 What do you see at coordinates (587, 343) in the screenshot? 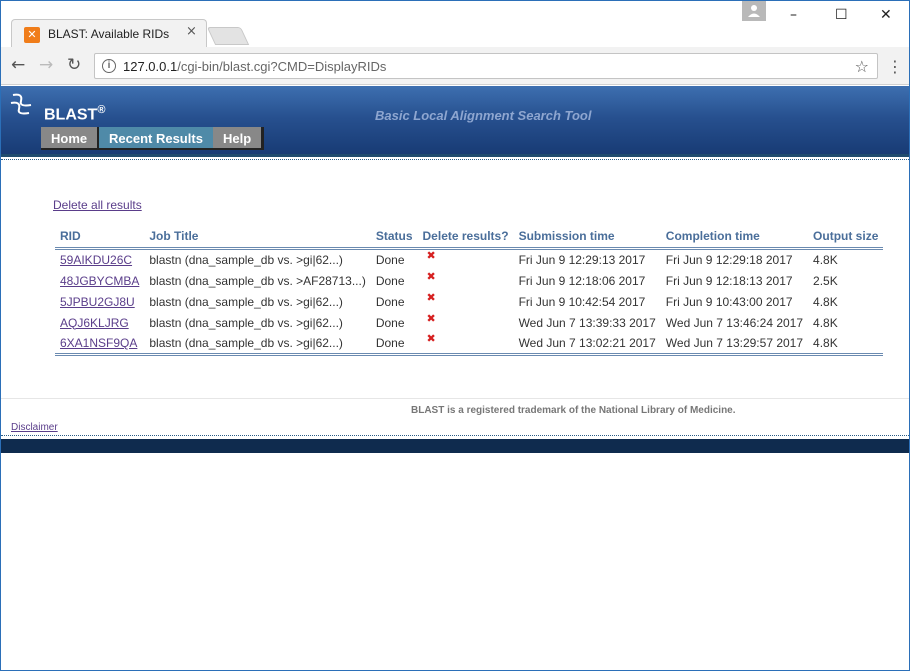
I see `submission-time: Wed Jun 7 13:02:21 2017` at bounding box center [587, 343].